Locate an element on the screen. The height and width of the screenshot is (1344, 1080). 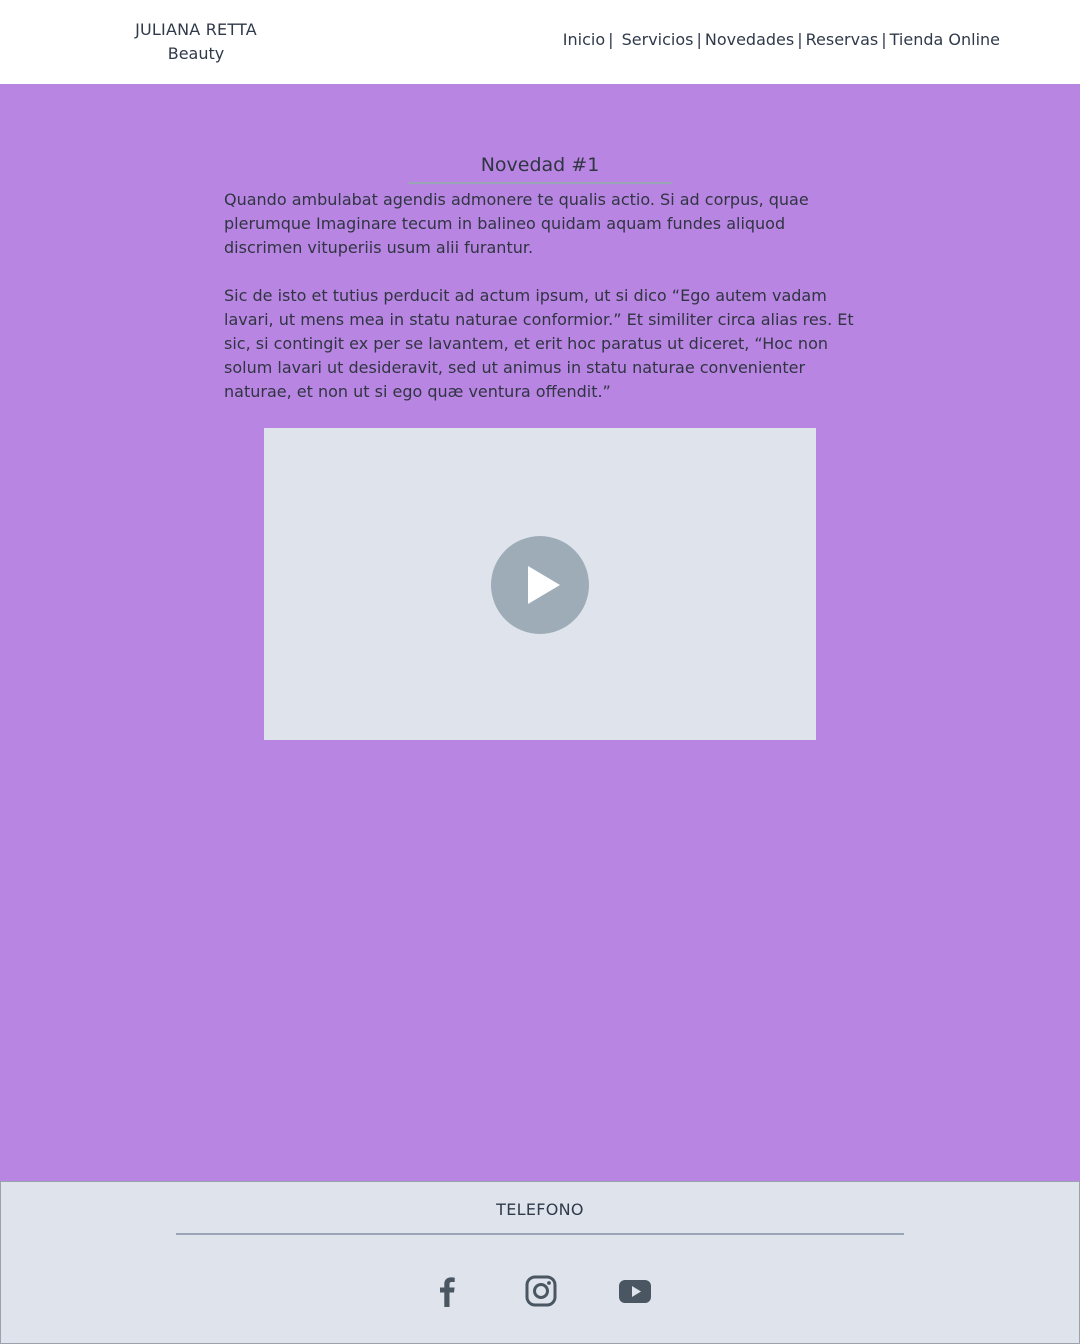
instagram-icon is located at coordinates (541, 1291).